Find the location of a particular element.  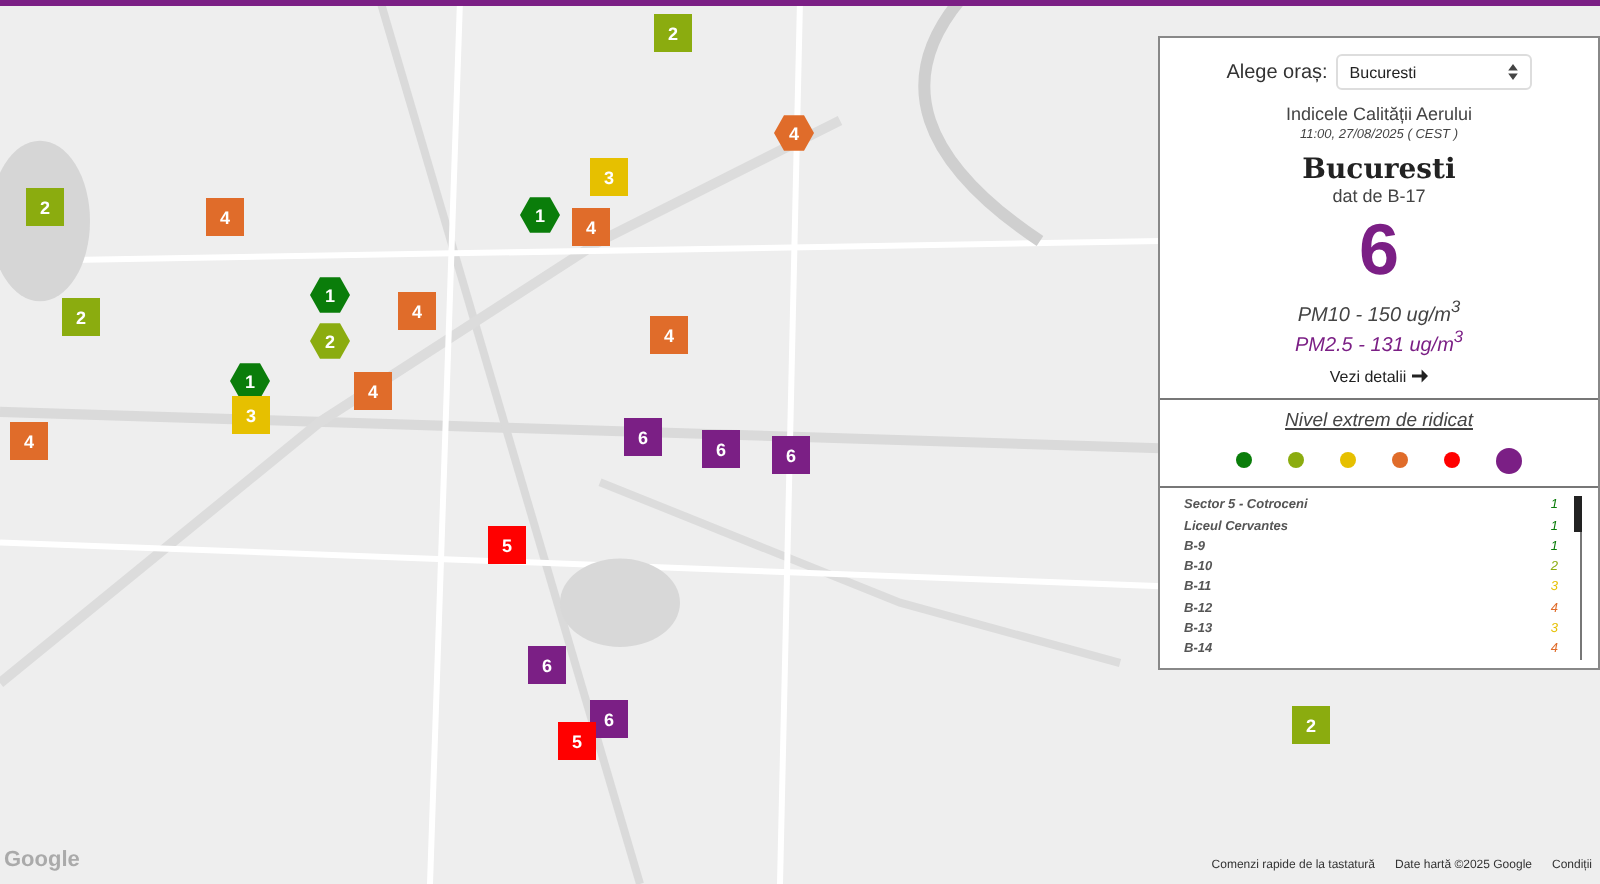

level-name: Nivel extrem de ridicat is located at coordinates (1379, 420).